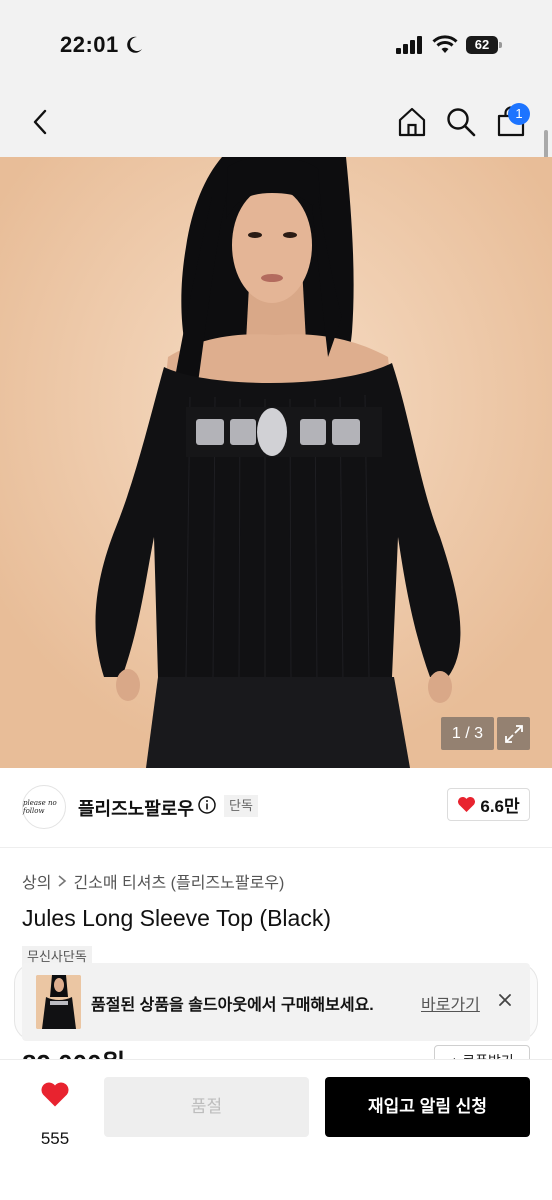 This screenshot has height=1200, width=552. I want to click on expand-image-button, so click(513, 733).